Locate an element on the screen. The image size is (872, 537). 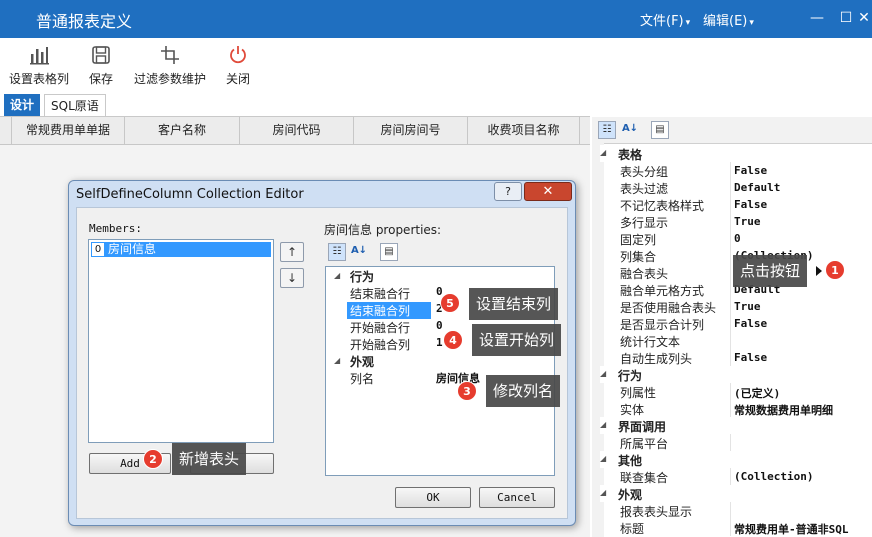
column-header: 常规费用单单据 is located at coordinates (68, 130).